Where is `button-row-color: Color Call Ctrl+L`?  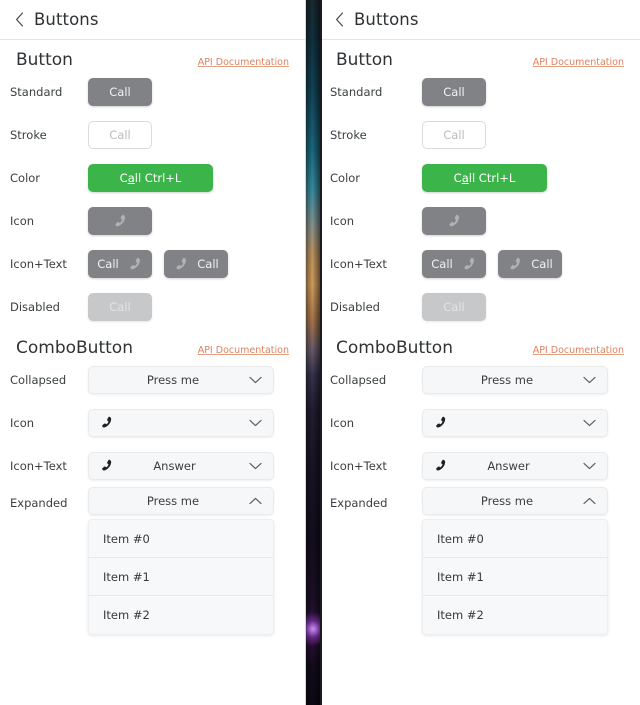 button-row-color: Color Call Ctrl+L is located at coordinates (152, 177).